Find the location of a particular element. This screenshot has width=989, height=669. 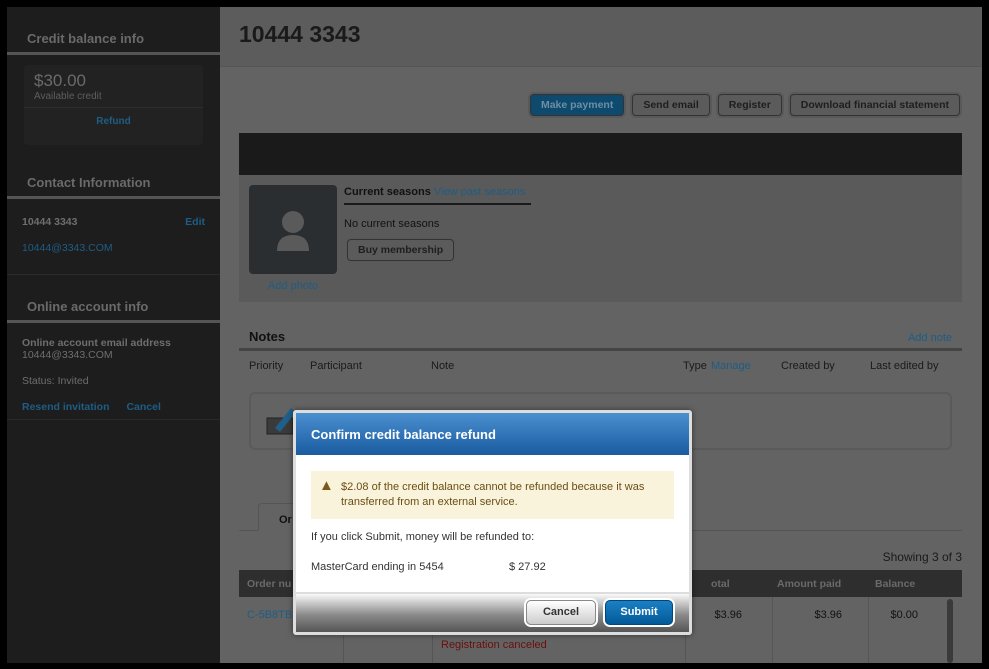

online-email-label: Online account email address is located at coordinates (96, 343).